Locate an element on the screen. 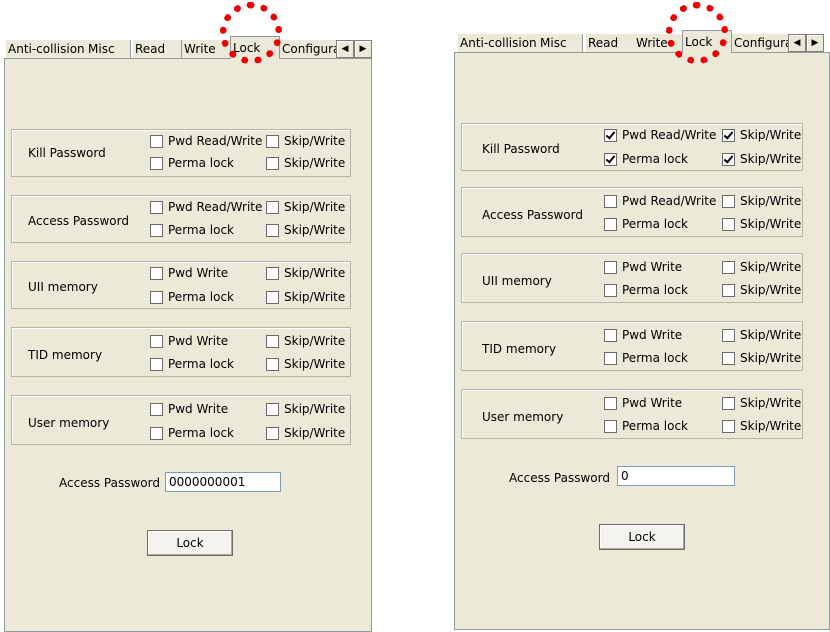 Image resolution: width=830 pixels, height=632 pixels. dotted-red-circle is located at coordinates (251, 33).